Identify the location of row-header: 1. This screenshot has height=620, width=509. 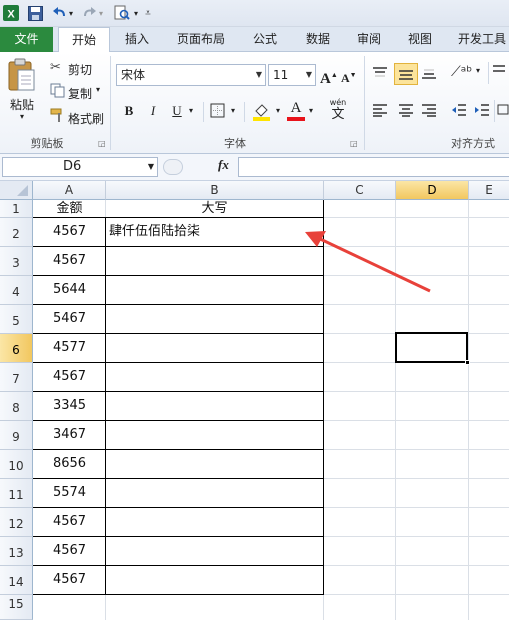
(16, 209).